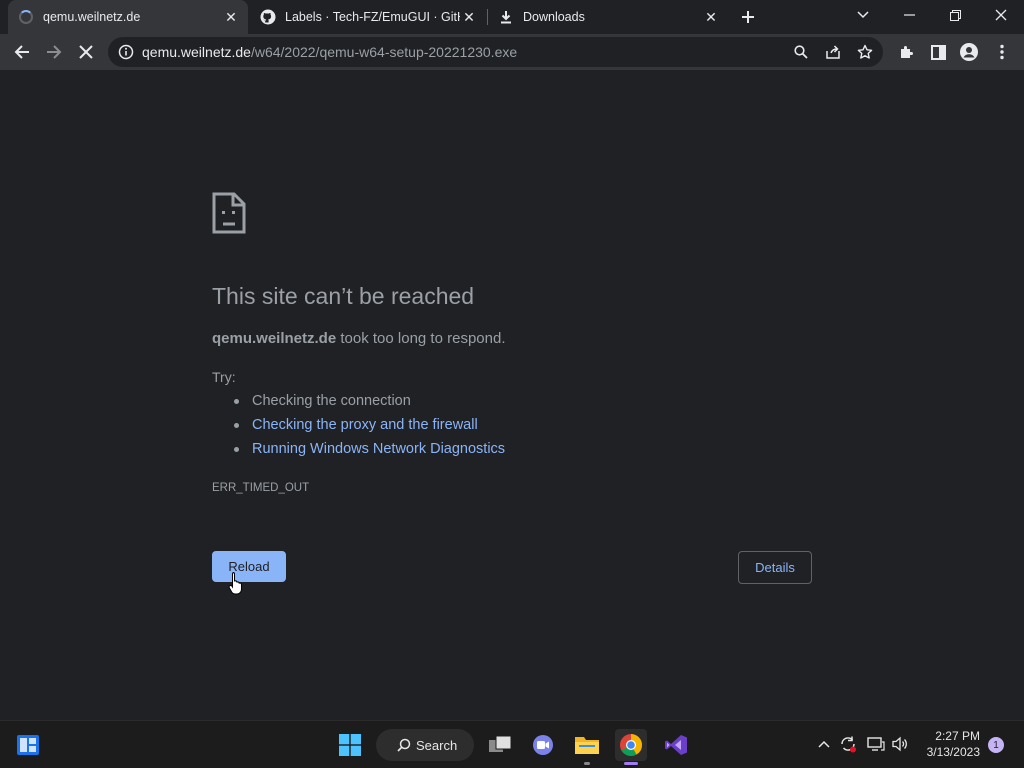 This screenshot has width=1024, height=768. Describe the element at coordinates (92, 17) in the screenshot. I see `tab-title: qemu.weilnetz.de` at that location.